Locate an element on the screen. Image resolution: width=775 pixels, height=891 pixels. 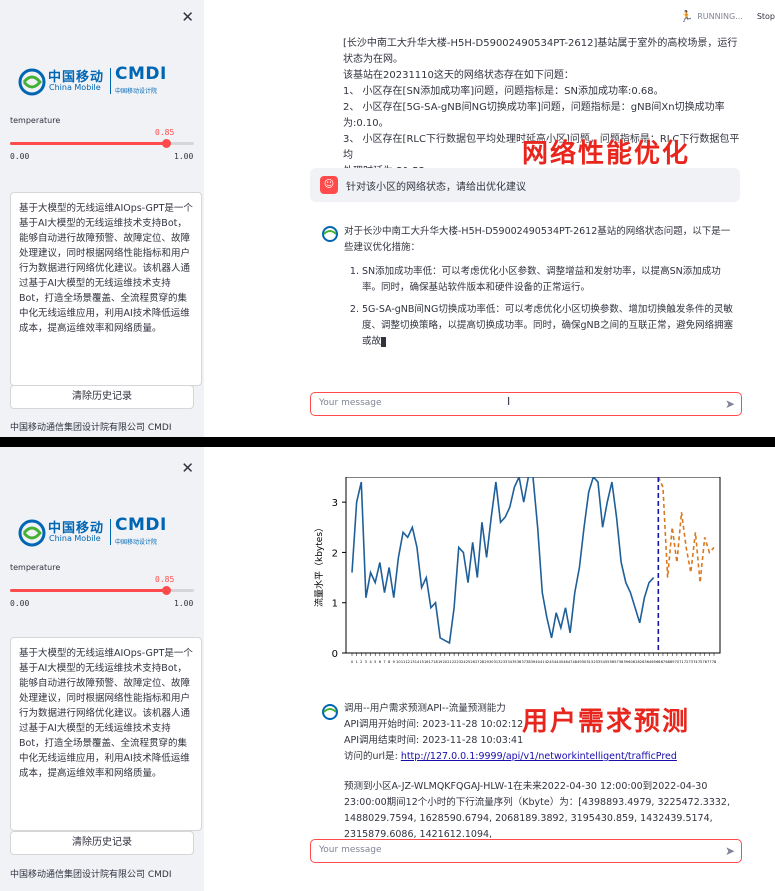
x-tick-label: 7 is located at coordinates (384, 662).